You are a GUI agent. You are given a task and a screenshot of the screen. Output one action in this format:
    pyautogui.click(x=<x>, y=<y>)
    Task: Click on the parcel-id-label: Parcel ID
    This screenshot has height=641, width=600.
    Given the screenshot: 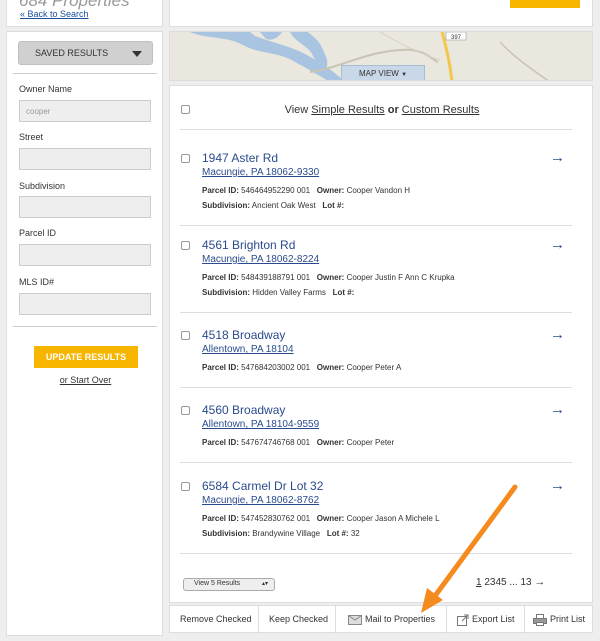 What is the action you would take?
    pyautogui.click(x=38, y=233)
    